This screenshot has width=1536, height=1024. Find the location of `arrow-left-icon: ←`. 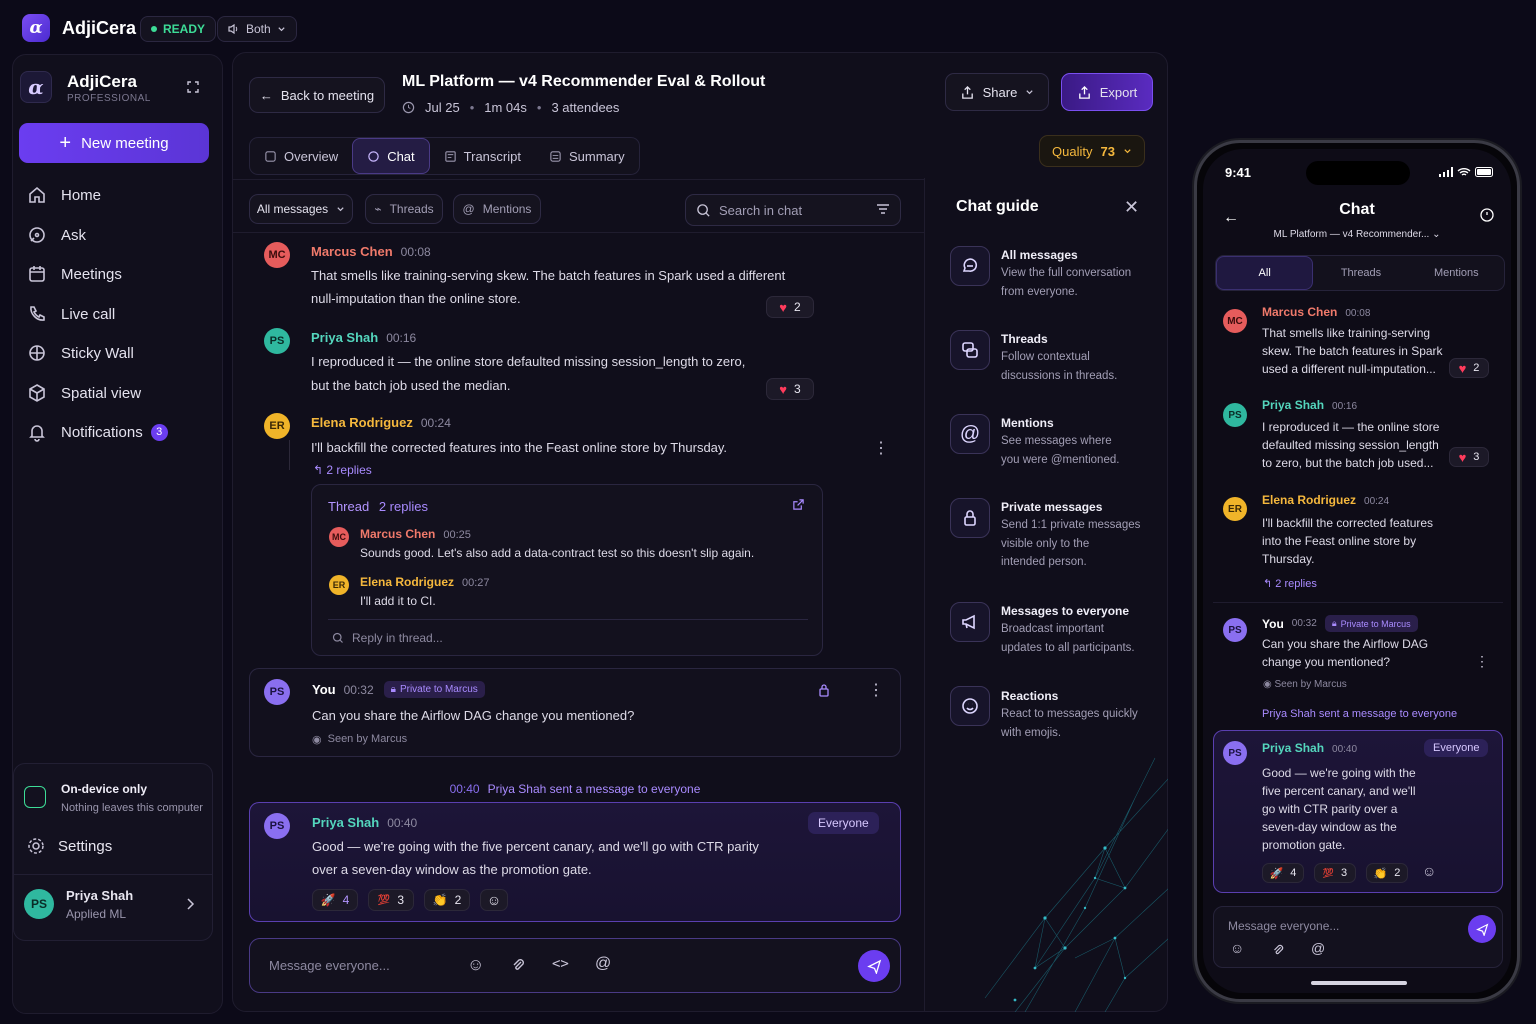

arrow-left-icon: ← is located at coordinates (266, 95).